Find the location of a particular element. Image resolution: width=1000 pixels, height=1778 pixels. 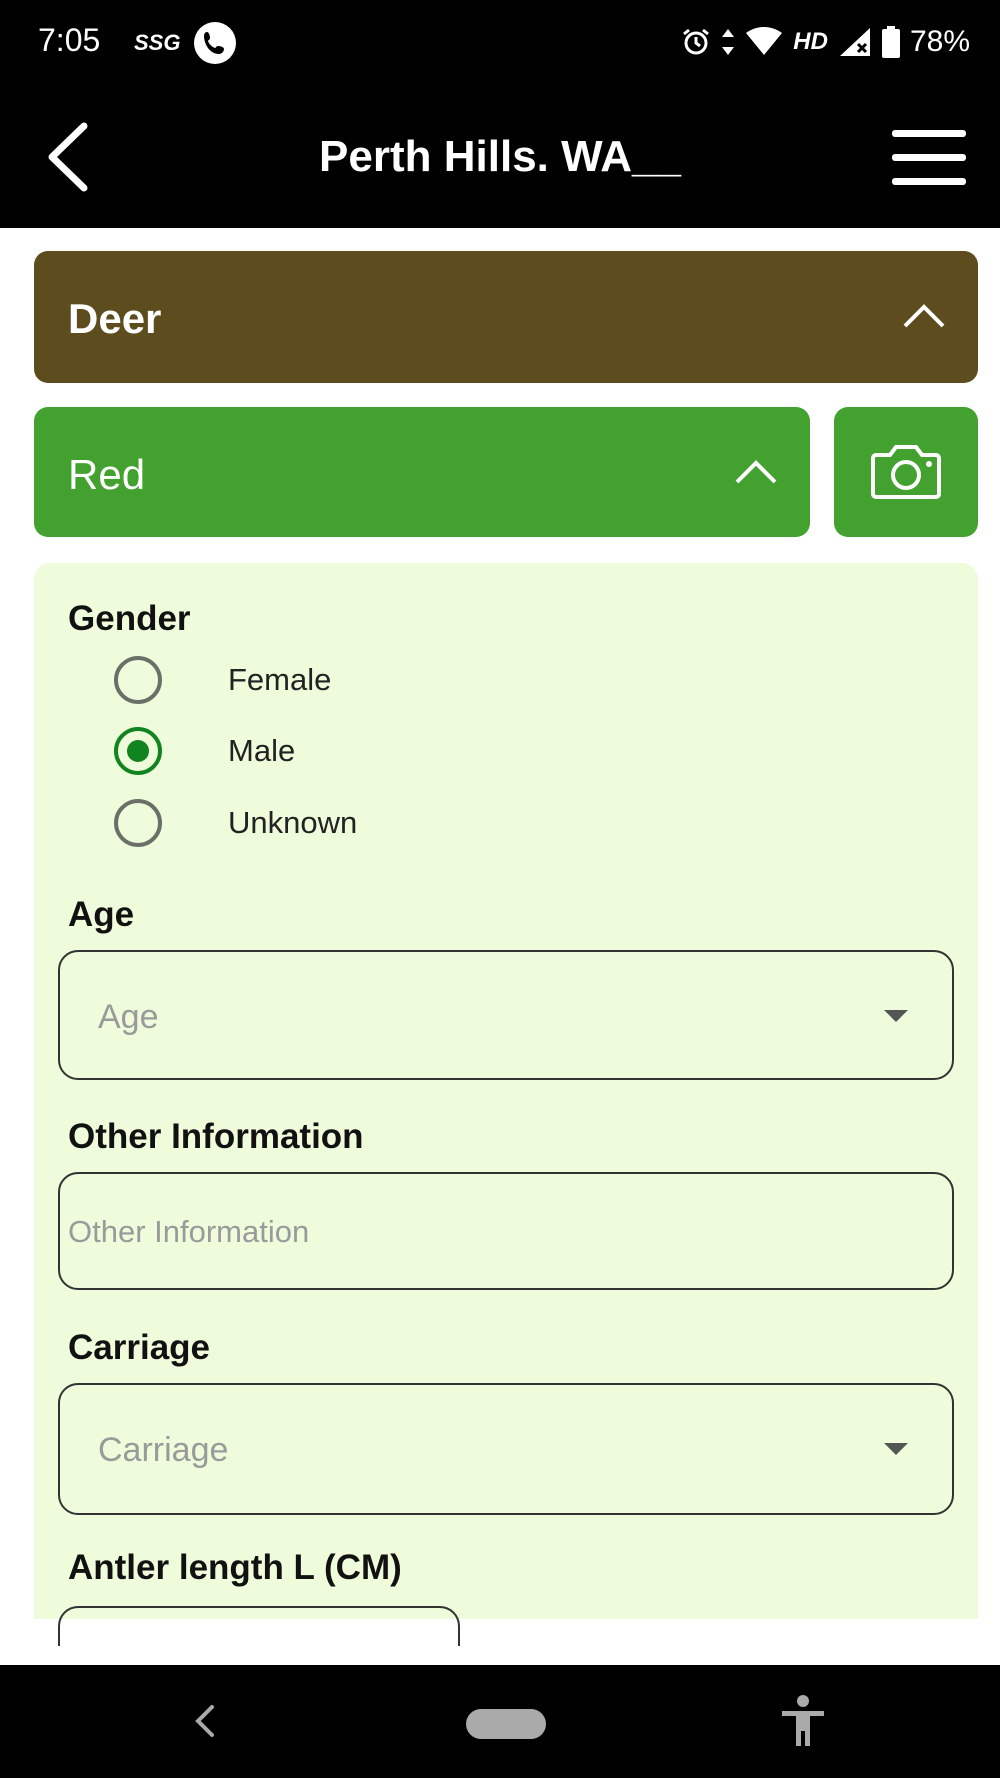

battery-icon is located at coordinates (890, 42).